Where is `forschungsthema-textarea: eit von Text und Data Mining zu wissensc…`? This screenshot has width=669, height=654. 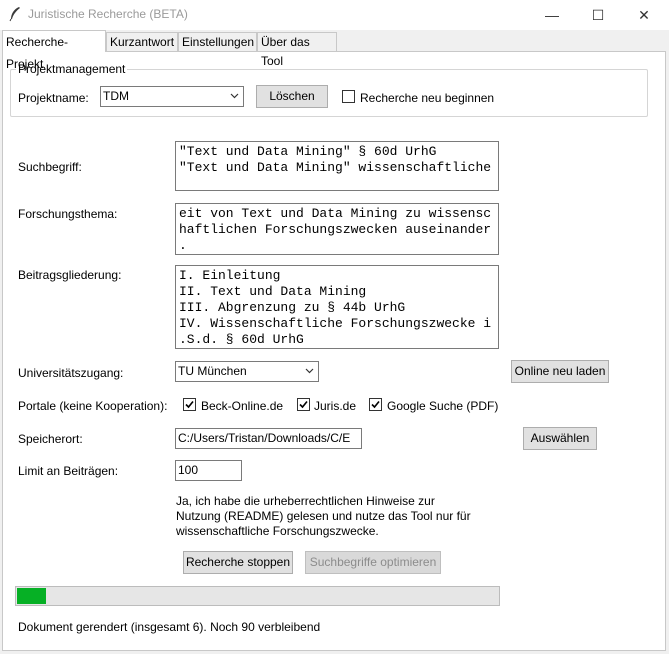 forschungsthema-textarea: eit von Text und Data Mining zu wissensc… is located at coordinates (337, 229).